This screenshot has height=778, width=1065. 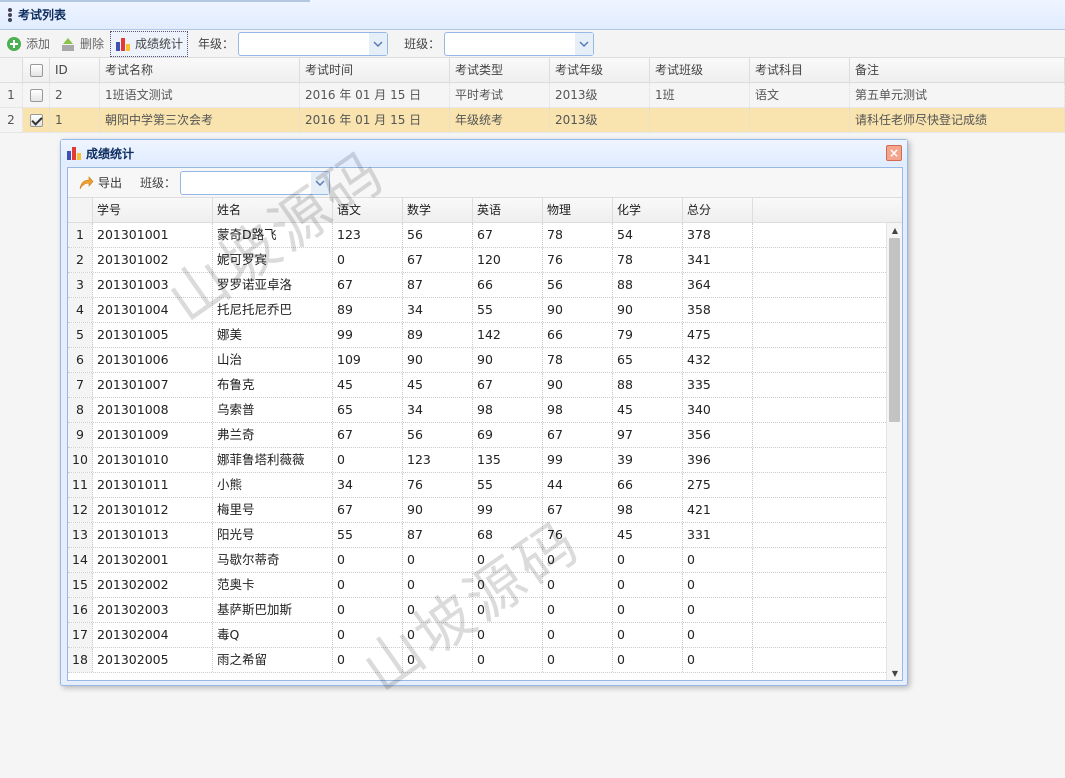 What do you see at coordinates (273, 385) in the screenshot?
I see `table-cell: 布鲁克` at bounding box center [273, 385].